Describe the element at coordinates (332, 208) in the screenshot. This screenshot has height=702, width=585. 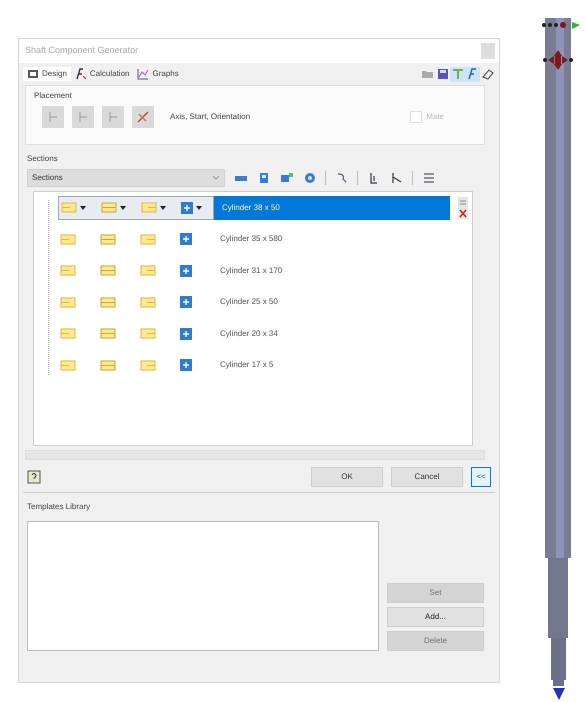
I see `section-item: Cylinder 38 x 50` at that location.